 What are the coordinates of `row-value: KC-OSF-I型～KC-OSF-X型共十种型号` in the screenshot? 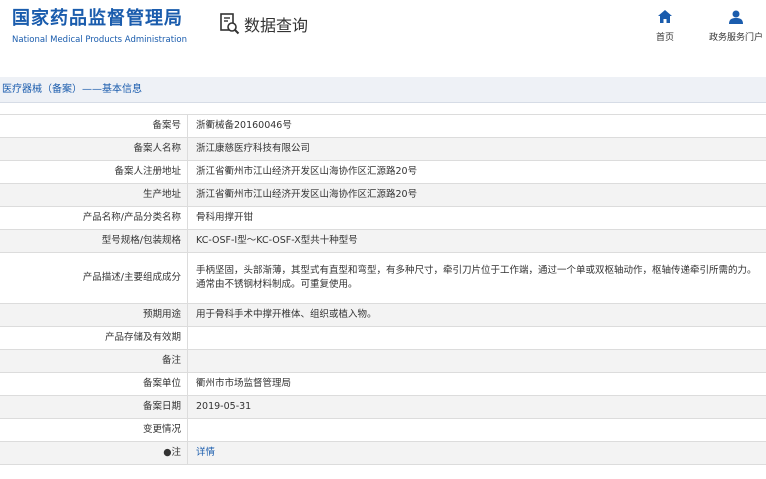 It's located at (476, 241).